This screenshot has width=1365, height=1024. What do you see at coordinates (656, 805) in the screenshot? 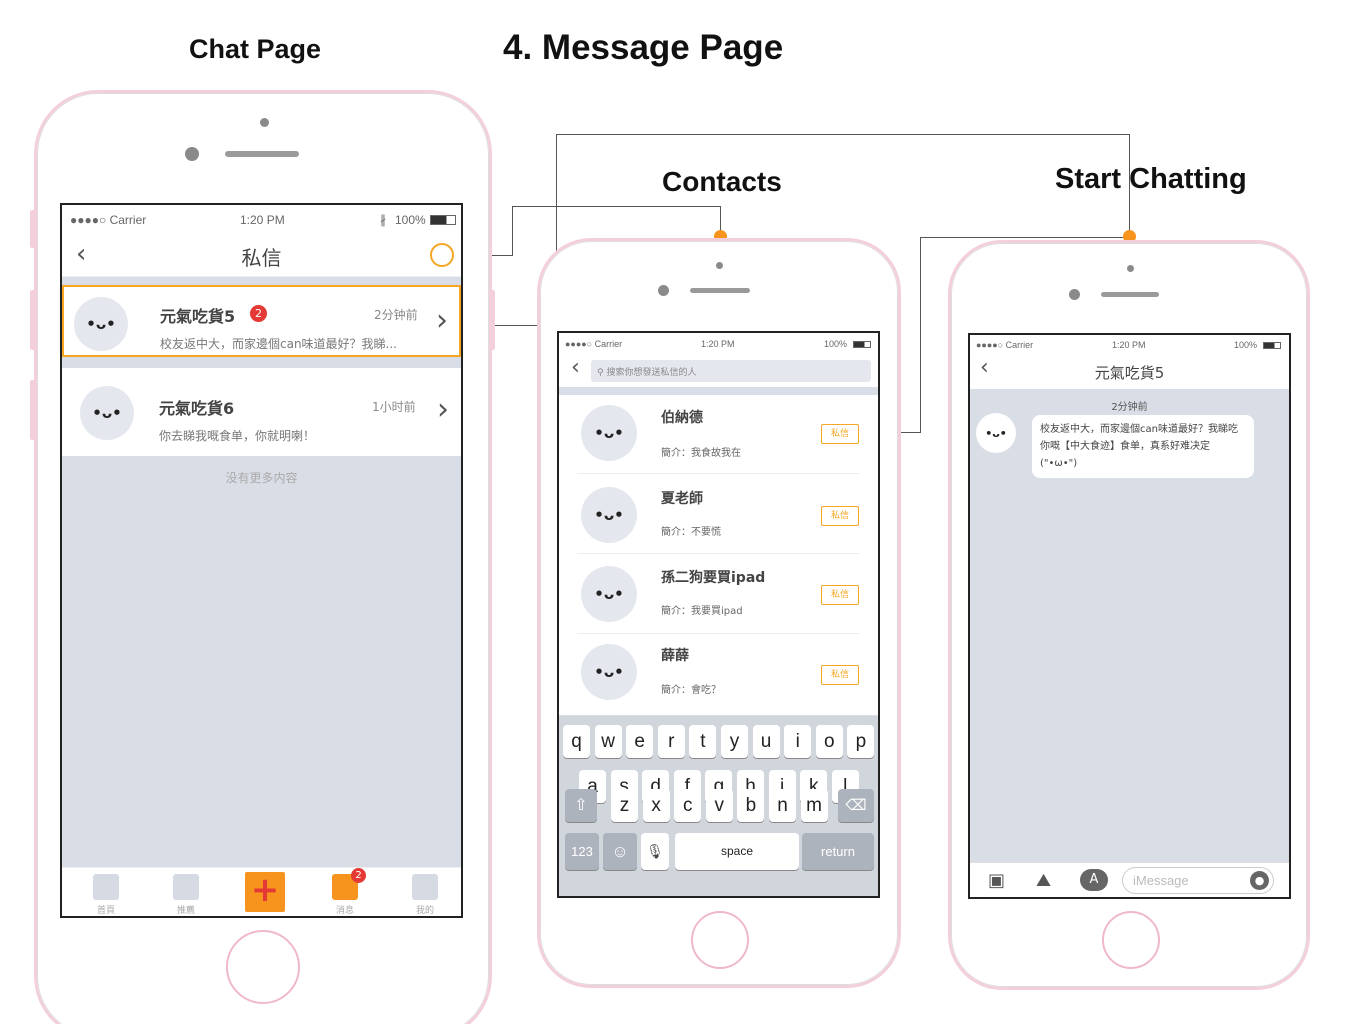
I see `key-x: x` at bounding box center [656, 805].